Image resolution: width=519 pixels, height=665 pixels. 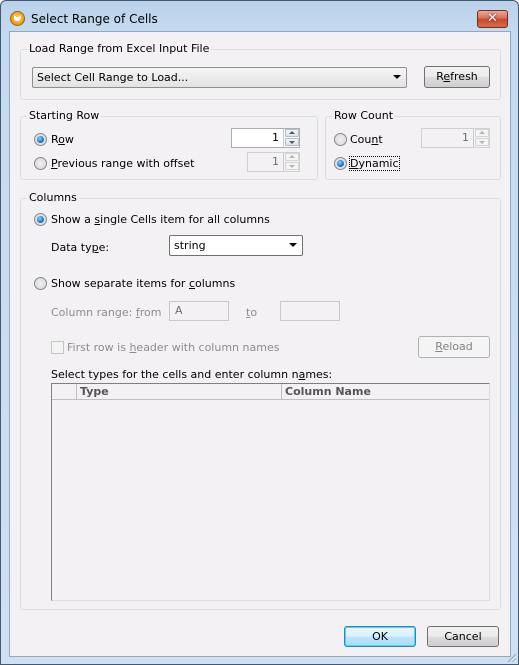 I want to click on column-range-label: Column range: from, so click(x=106, y=312).